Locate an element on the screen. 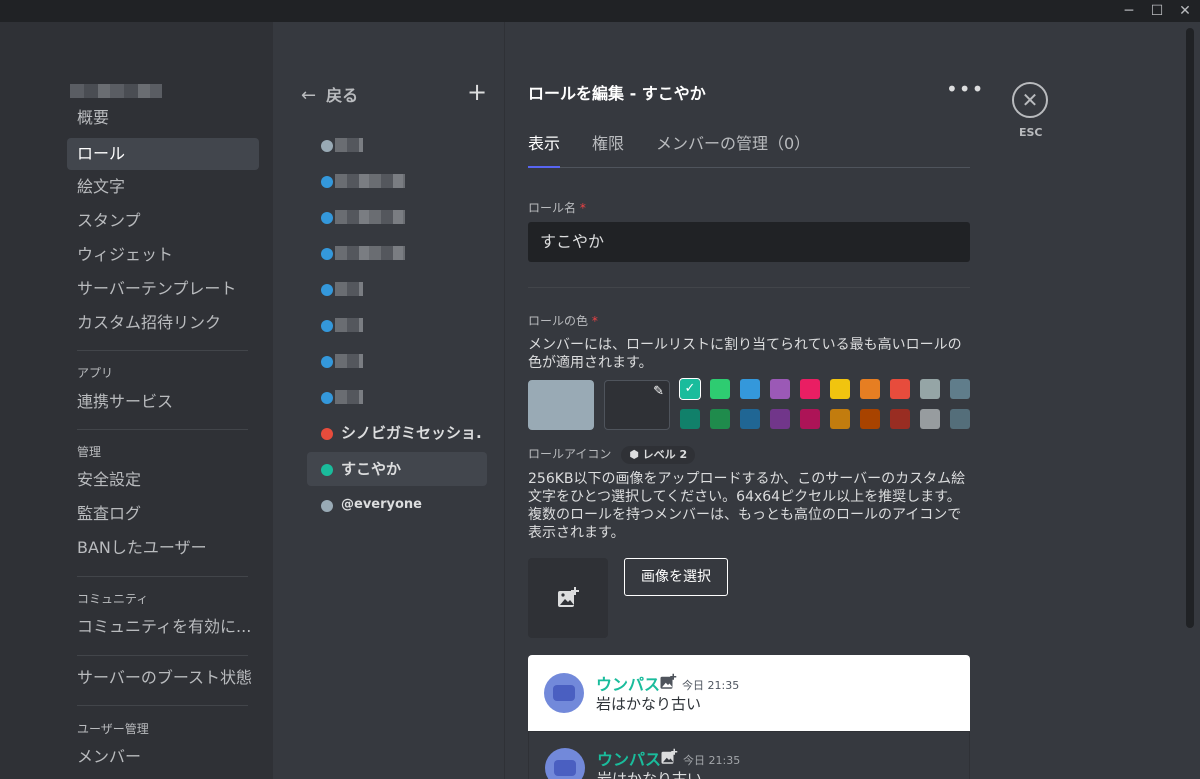  default-color-swatch is located at coordinates (561, 405).